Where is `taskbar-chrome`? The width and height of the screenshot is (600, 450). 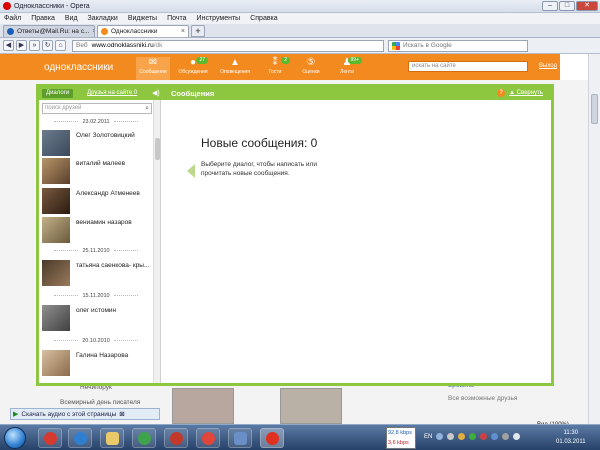
taskbar-chrome is located at coordinates (144, 438).